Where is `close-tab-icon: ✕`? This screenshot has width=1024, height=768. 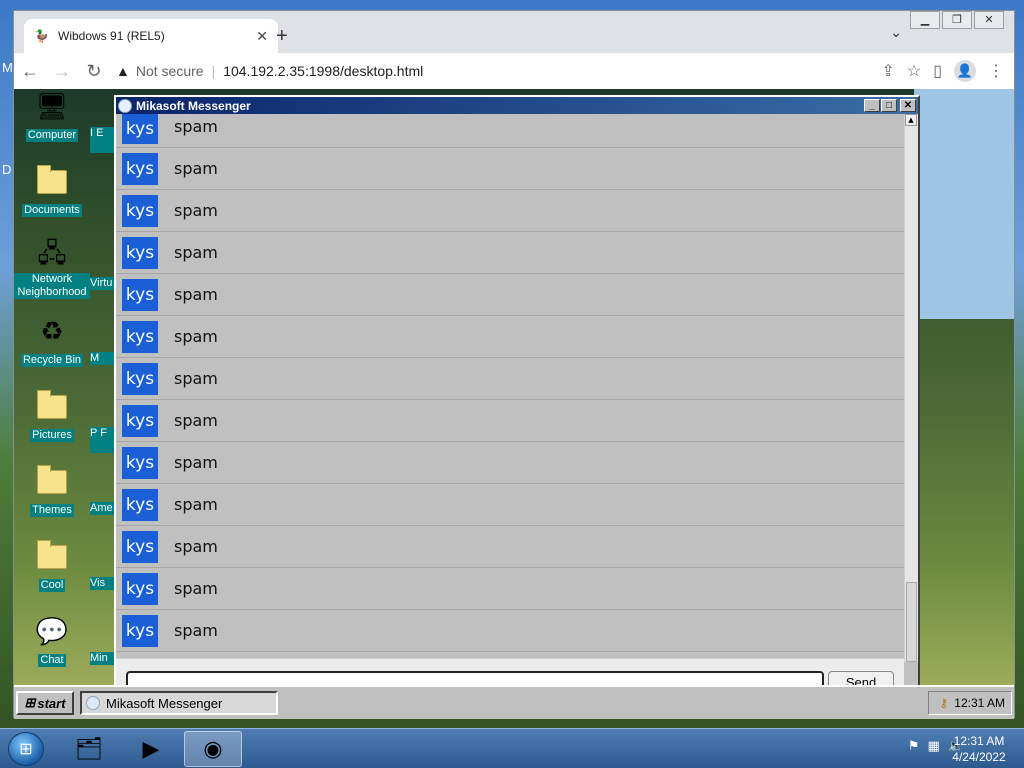 close-tab-icon: ✕ is located at coordinates (262, 36).